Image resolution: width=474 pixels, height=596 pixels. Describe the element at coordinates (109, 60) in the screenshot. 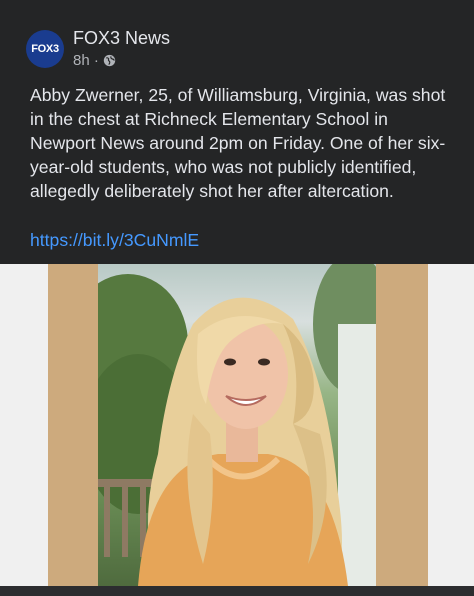

I see `globe-icon` at that location.